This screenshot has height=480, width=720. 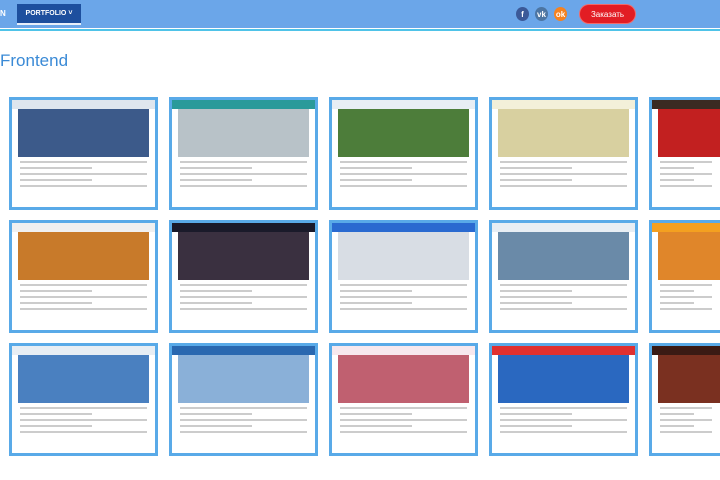 What do you see at coordinates (607, 14) in the screenshot?
I see `order-button: Заказать` at bounding box center [607, 14].